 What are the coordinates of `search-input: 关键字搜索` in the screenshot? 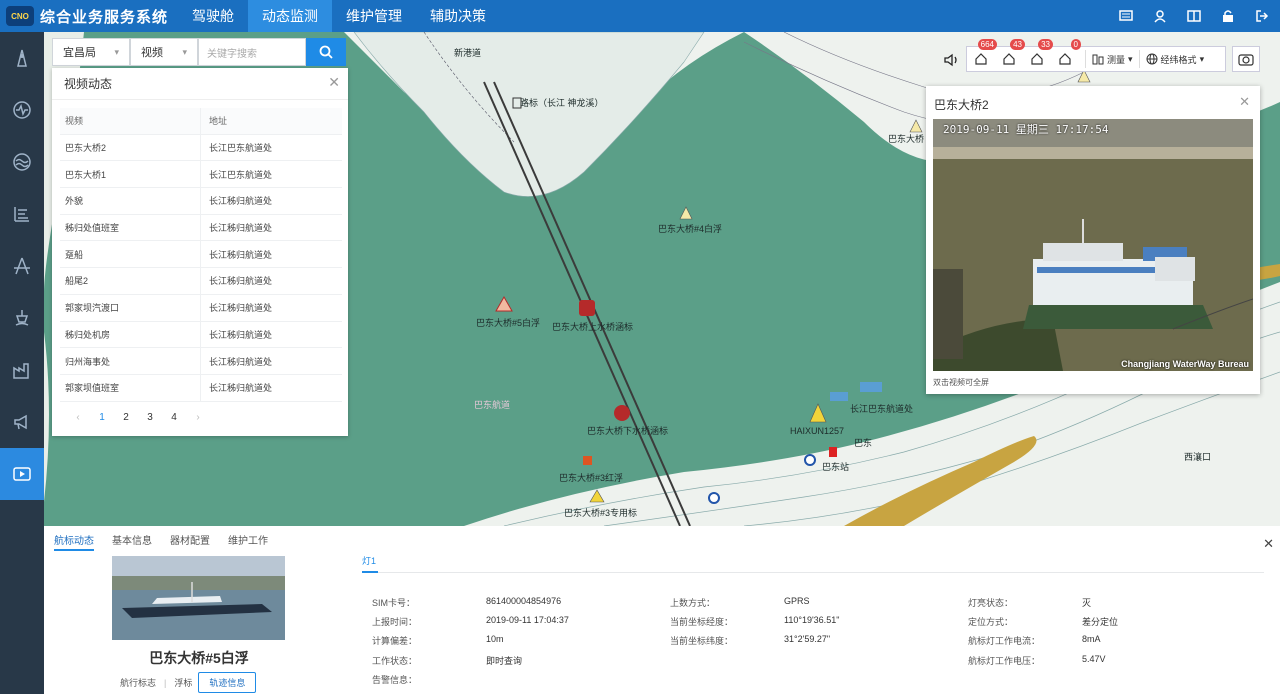 It's located at (252, 52).